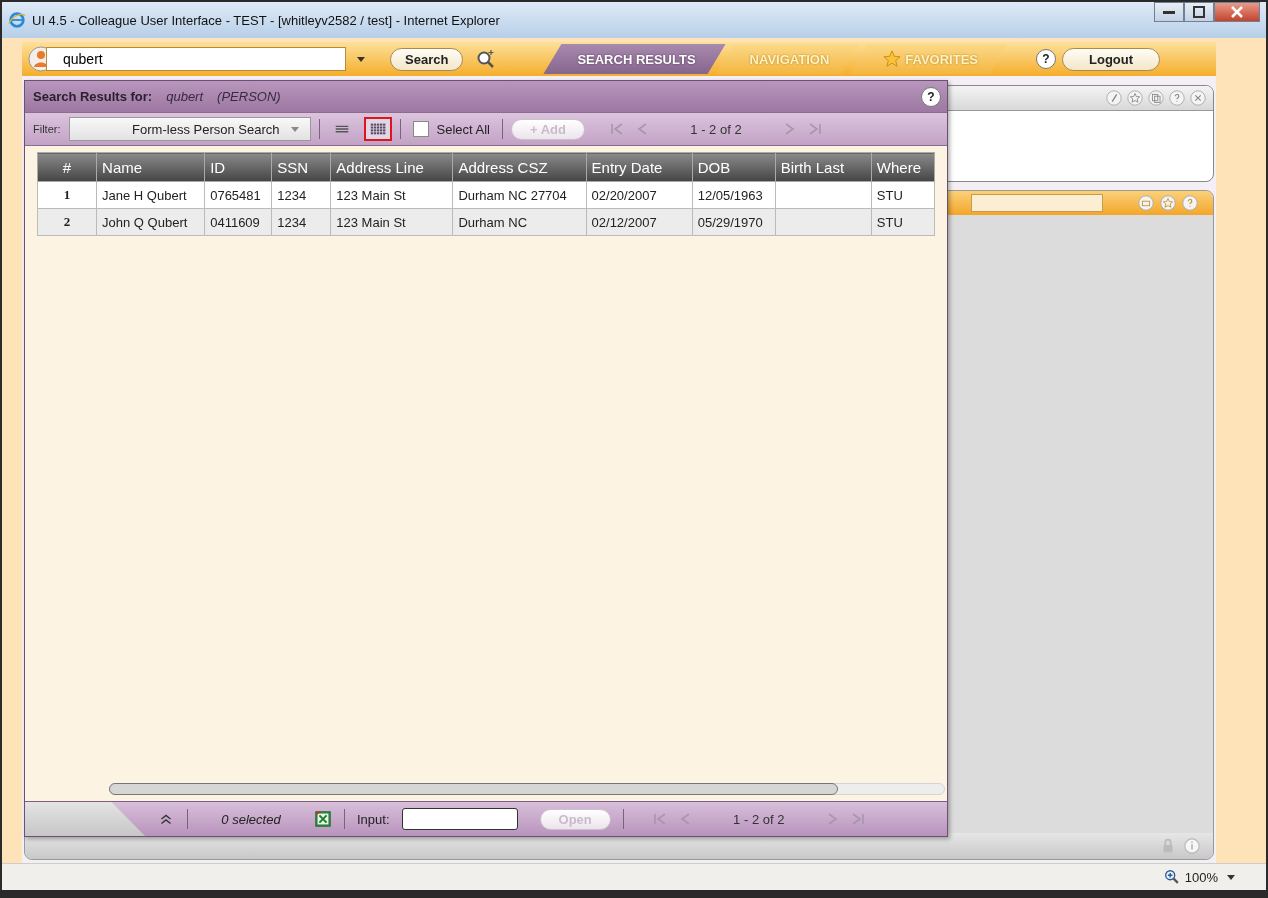  Describe the element at coordinates (823, 167) in the screenshot. I see `column-header: Birth Last` at that location.